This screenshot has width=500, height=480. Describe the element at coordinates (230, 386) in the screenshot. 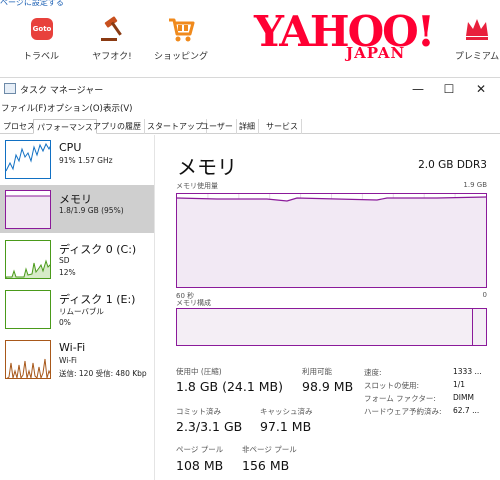

I see `in-use-value: 1.8 GB (24.1 MB)` at that location.